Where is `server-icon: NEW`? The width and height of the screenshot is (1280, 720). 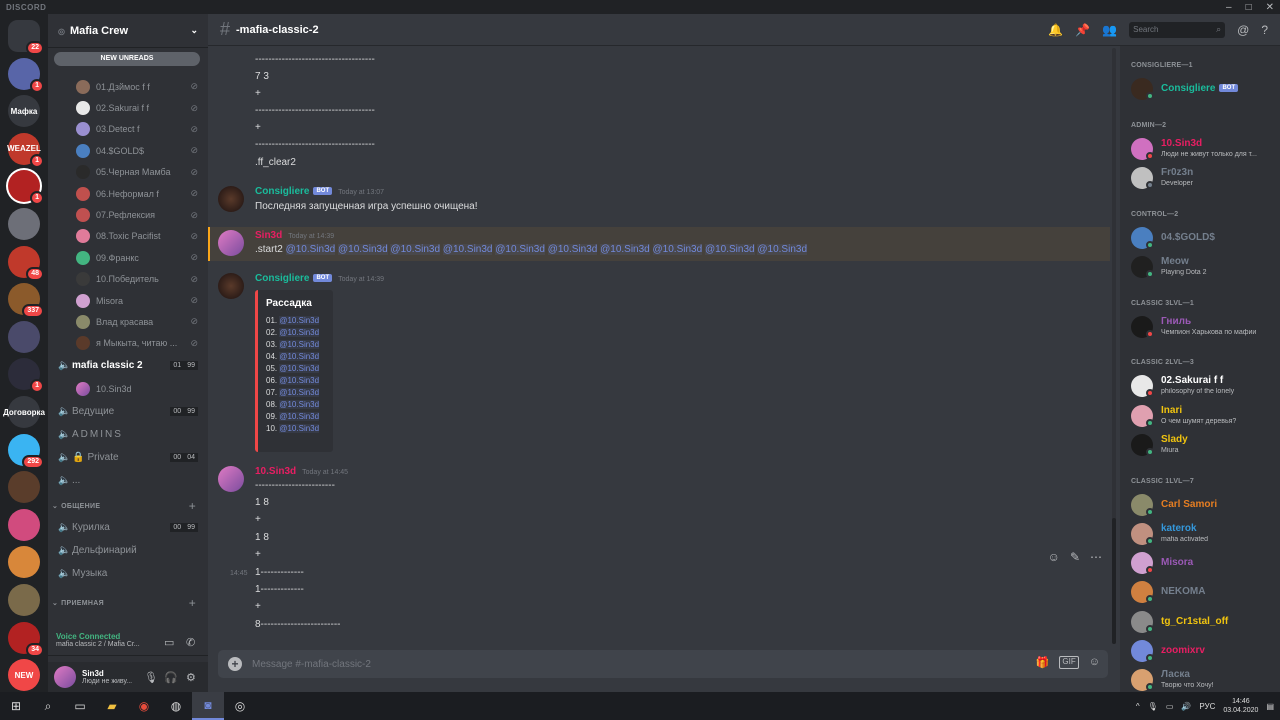 server-icon: NEW is located at coordinates (24, 675).